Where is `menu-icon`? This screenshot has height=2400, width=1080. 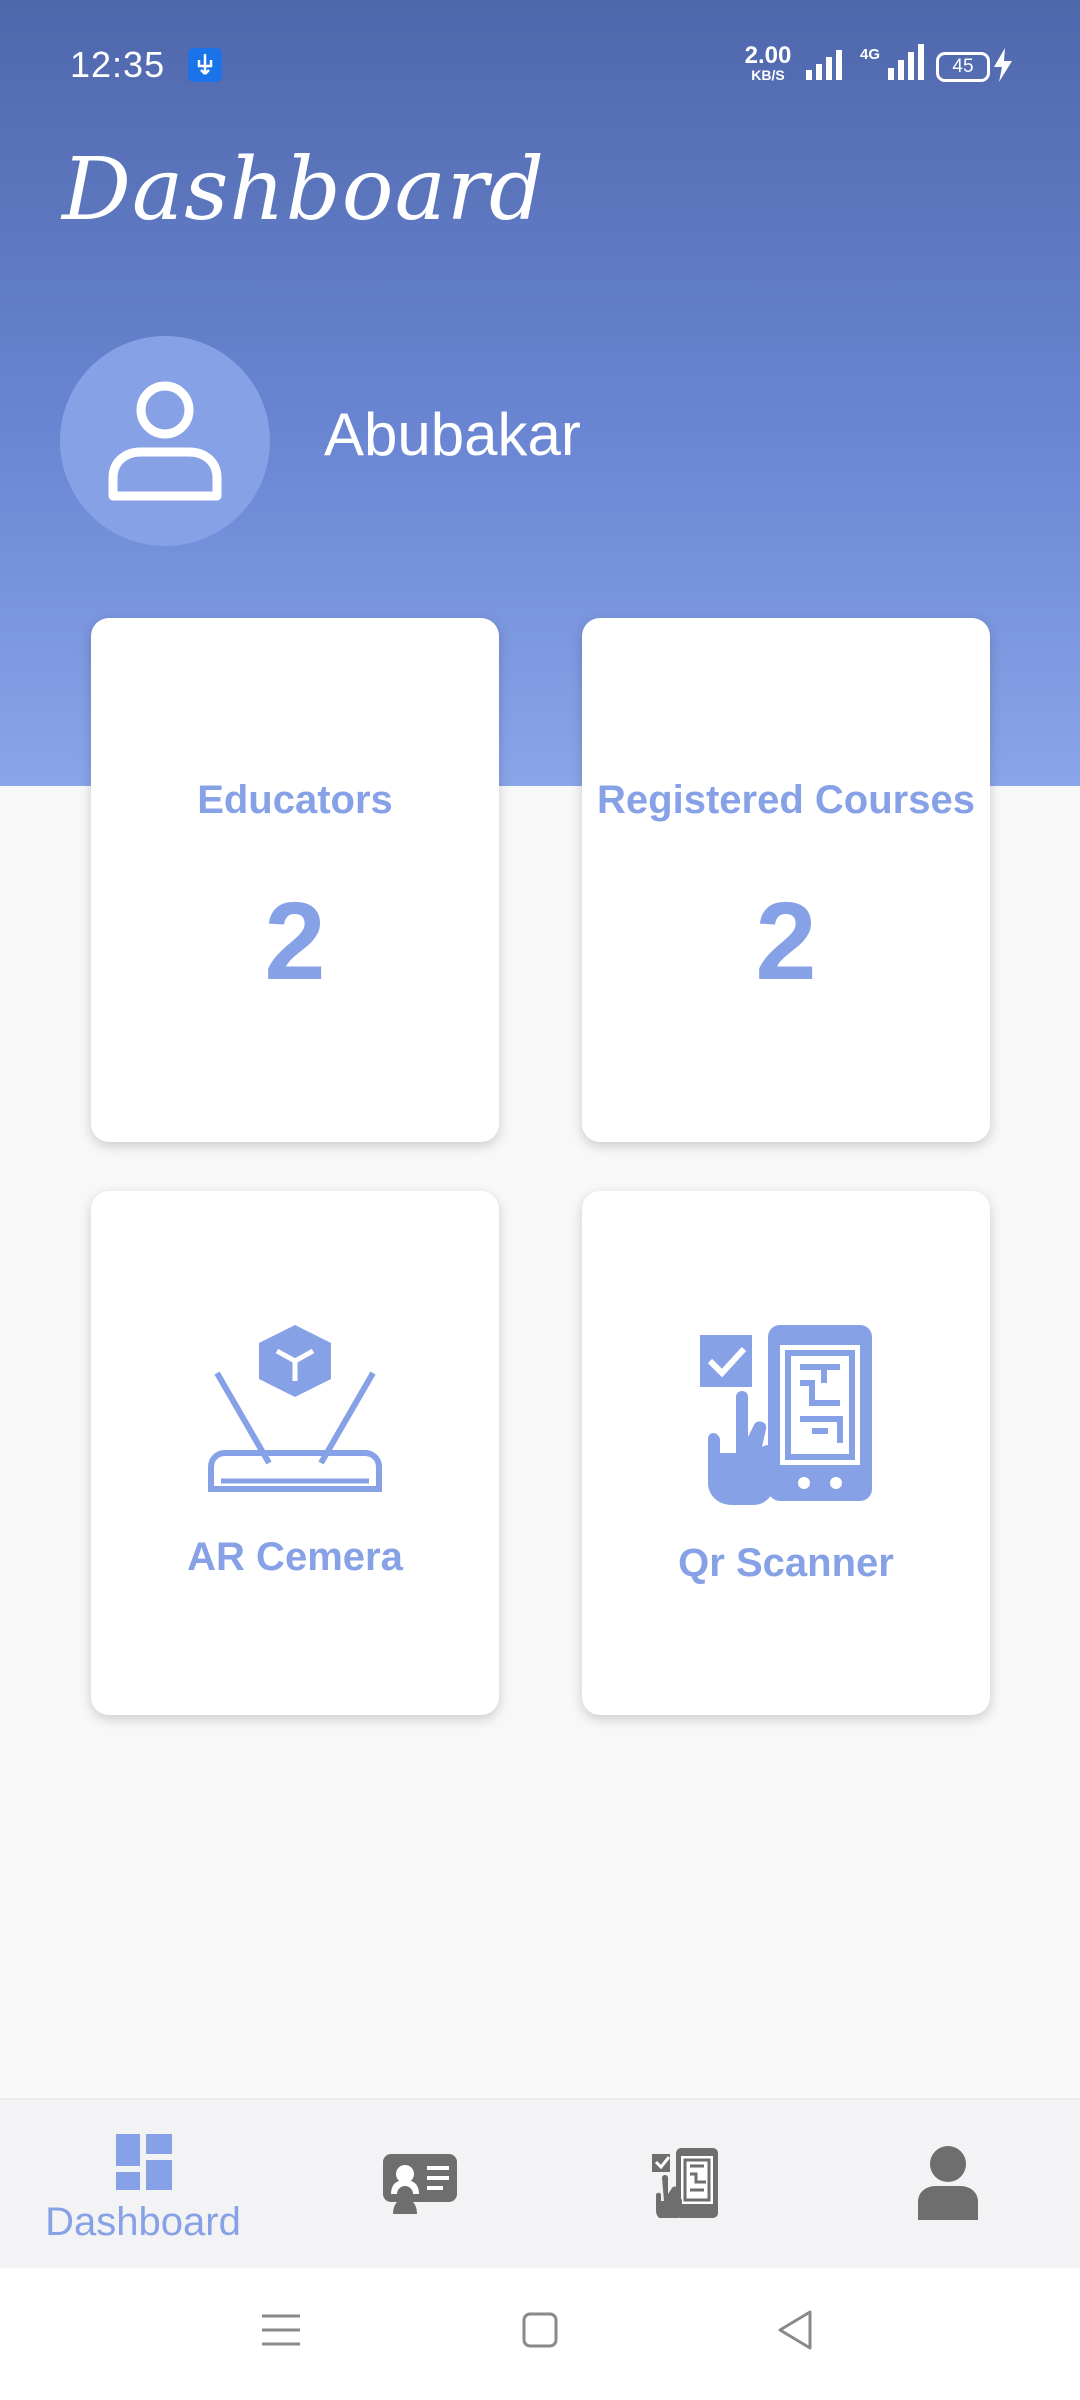 menu-icon is located at coordinates (281, 2330).